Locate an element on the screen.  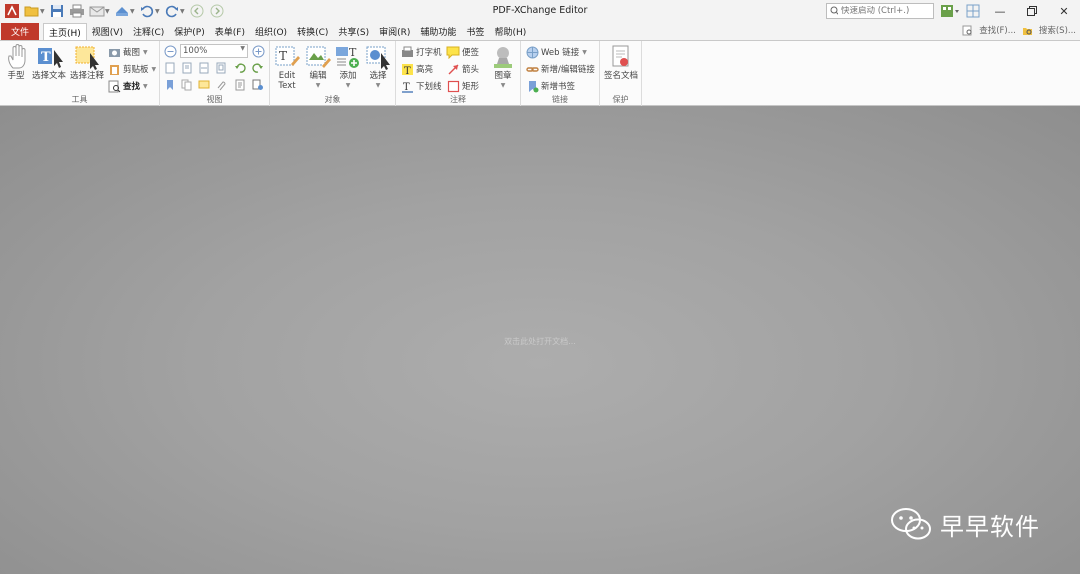
typewriter-icon is located at coordinates (407, 51).